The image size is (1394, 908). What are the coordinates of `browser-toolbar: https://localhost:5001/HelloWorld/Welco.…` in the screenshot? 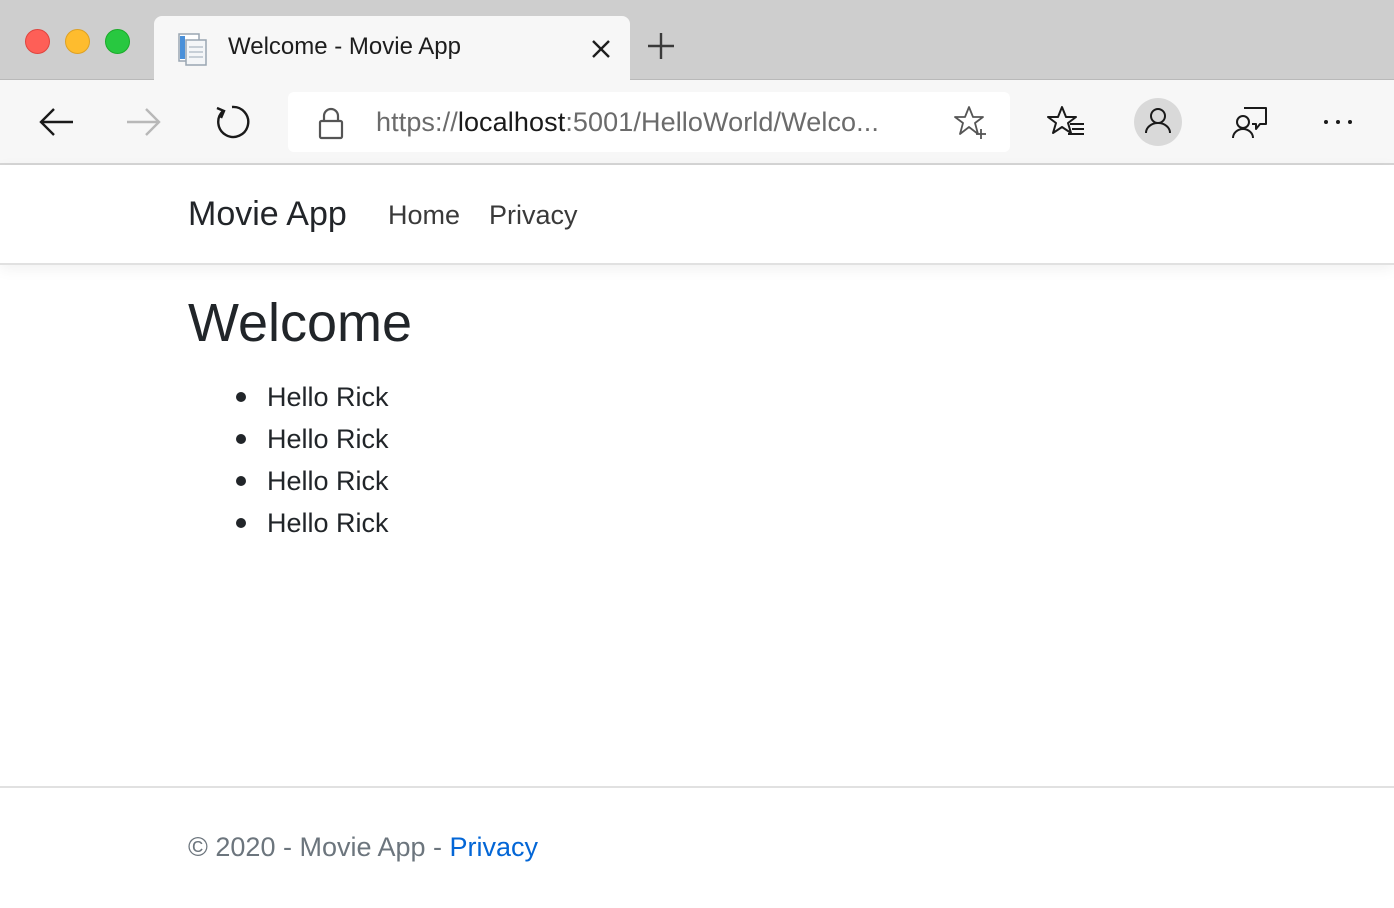 It's located at (697, 122).